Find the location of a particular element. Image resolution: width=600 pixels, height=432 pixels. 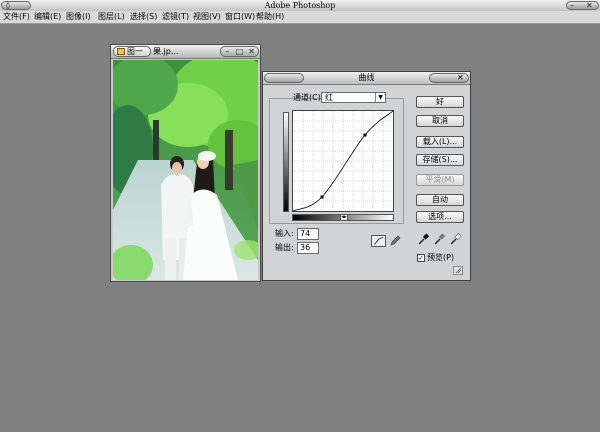

gradient-toggle-icon: ◂▸ is located at coordinates (344, 217).